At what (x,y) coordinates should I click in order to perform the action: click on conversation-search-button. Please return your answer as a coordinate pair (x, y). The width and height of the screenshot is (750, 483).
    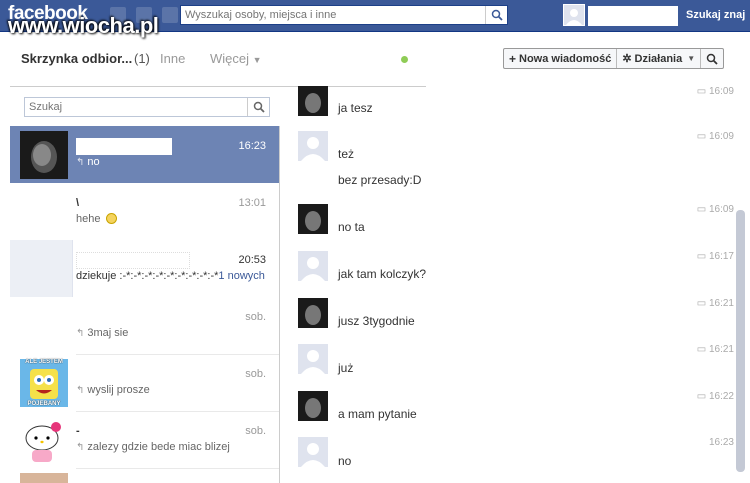
    Looking at the image, I should click on (712, 58).